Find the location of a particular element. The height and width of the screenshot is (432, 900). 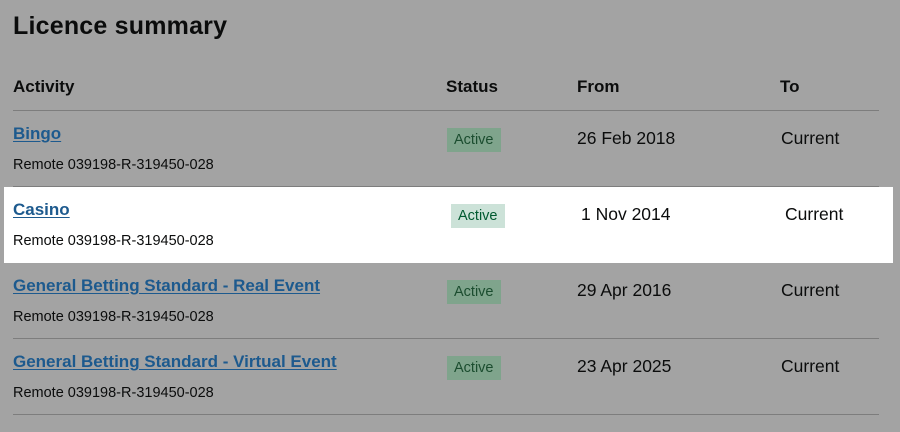

page-title: Licence summary is located at coordinates (120, 26).